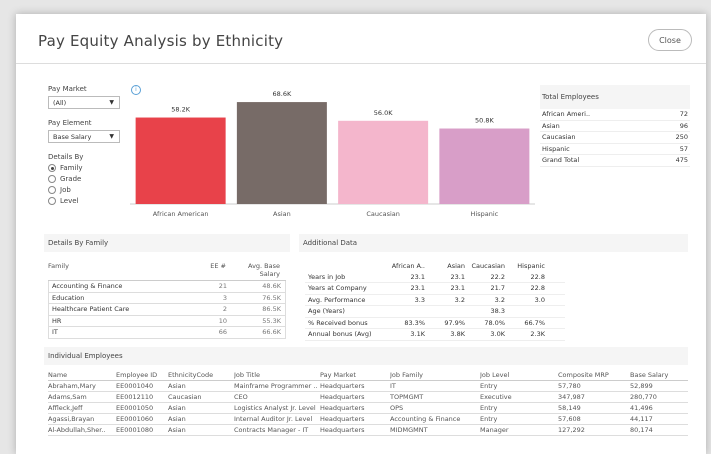 The image size is (711, 454). What do you see at coordinates (615, 138) in the screenshot?
I see `total-row: Caucasian 250` at bounding box center [615, 138].